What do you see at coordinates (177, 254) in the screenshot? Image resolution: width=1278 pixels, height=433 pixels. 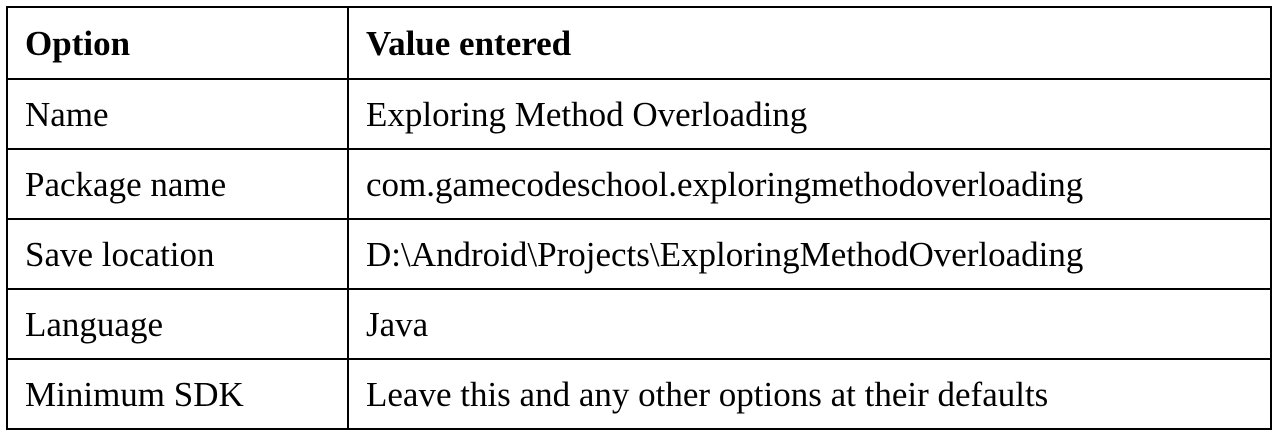 I see `option-cell: Save location` at bounding box center [177, 254].